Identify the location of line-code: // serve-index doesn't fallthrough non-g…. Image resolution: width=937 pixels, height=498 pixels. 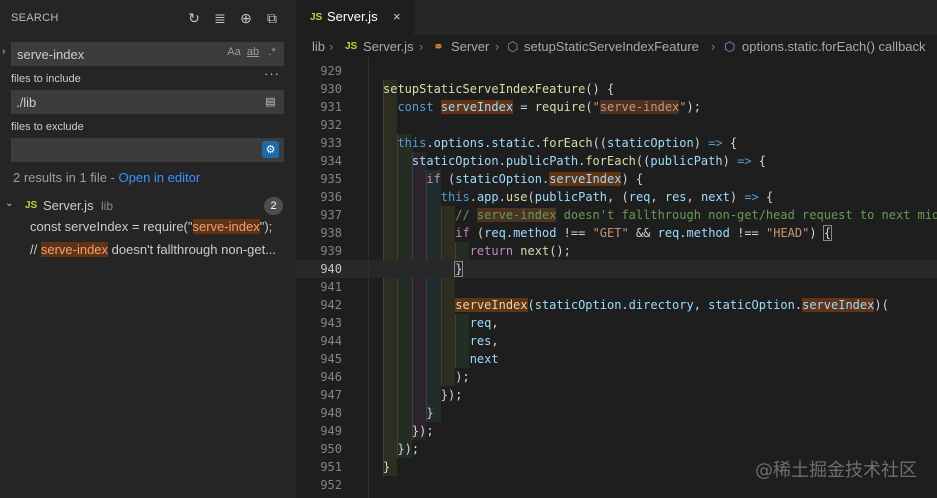
(696, 215).